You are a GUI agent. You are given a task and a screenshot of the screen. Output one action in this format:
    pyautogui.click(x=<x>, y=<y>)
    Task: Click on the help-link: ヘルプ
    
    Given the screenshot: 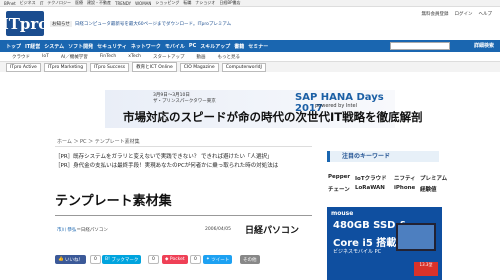 What is the action you would take?
    pyautogui.click(x=486, y=14)
    